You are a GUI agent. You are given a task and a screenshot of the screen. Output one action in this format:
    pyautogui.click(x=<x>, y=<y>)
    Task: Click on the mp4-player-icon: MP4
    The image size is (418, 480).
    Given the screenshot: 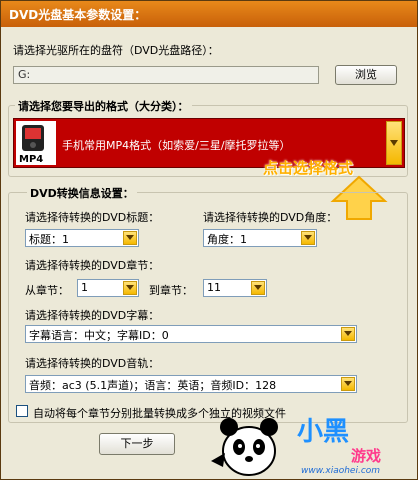 What is the action you would take?
    pyautogui.click(x=36, y=143)
    